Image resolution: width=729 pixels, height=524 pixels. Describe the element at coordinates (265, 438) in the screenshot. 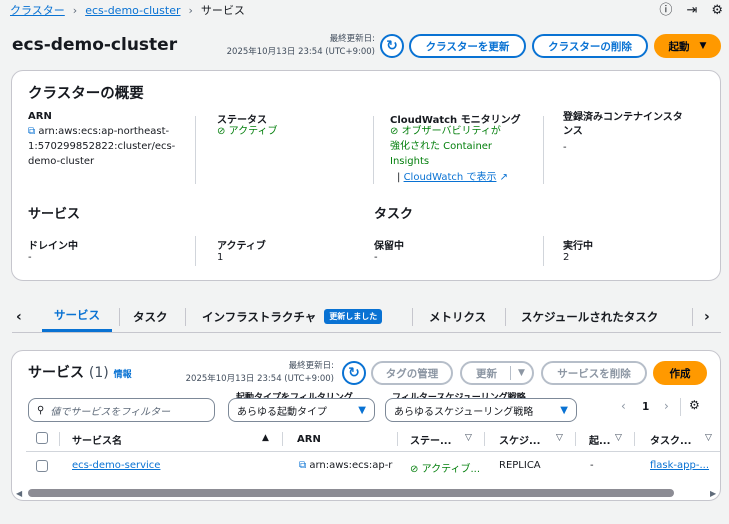

I see `sort-ascending-icon: ▲` at that location.